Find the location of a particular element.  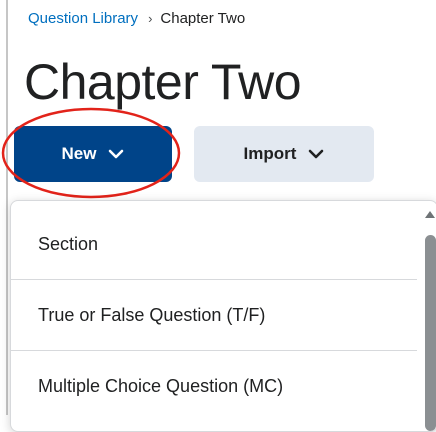

new-button: New is located at coordinates (93, 154).